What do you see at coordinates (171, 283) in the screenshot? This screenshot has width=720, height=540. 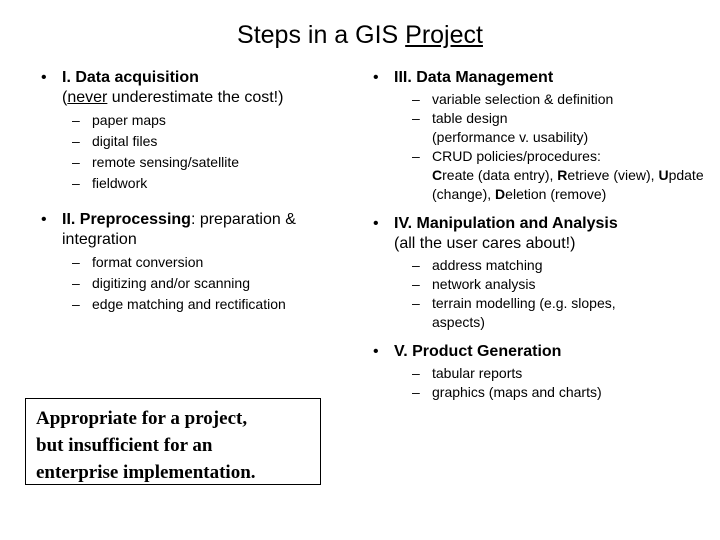 I see `list-item-label: digitizing and/or scanning` at bounding box center [171, 283].